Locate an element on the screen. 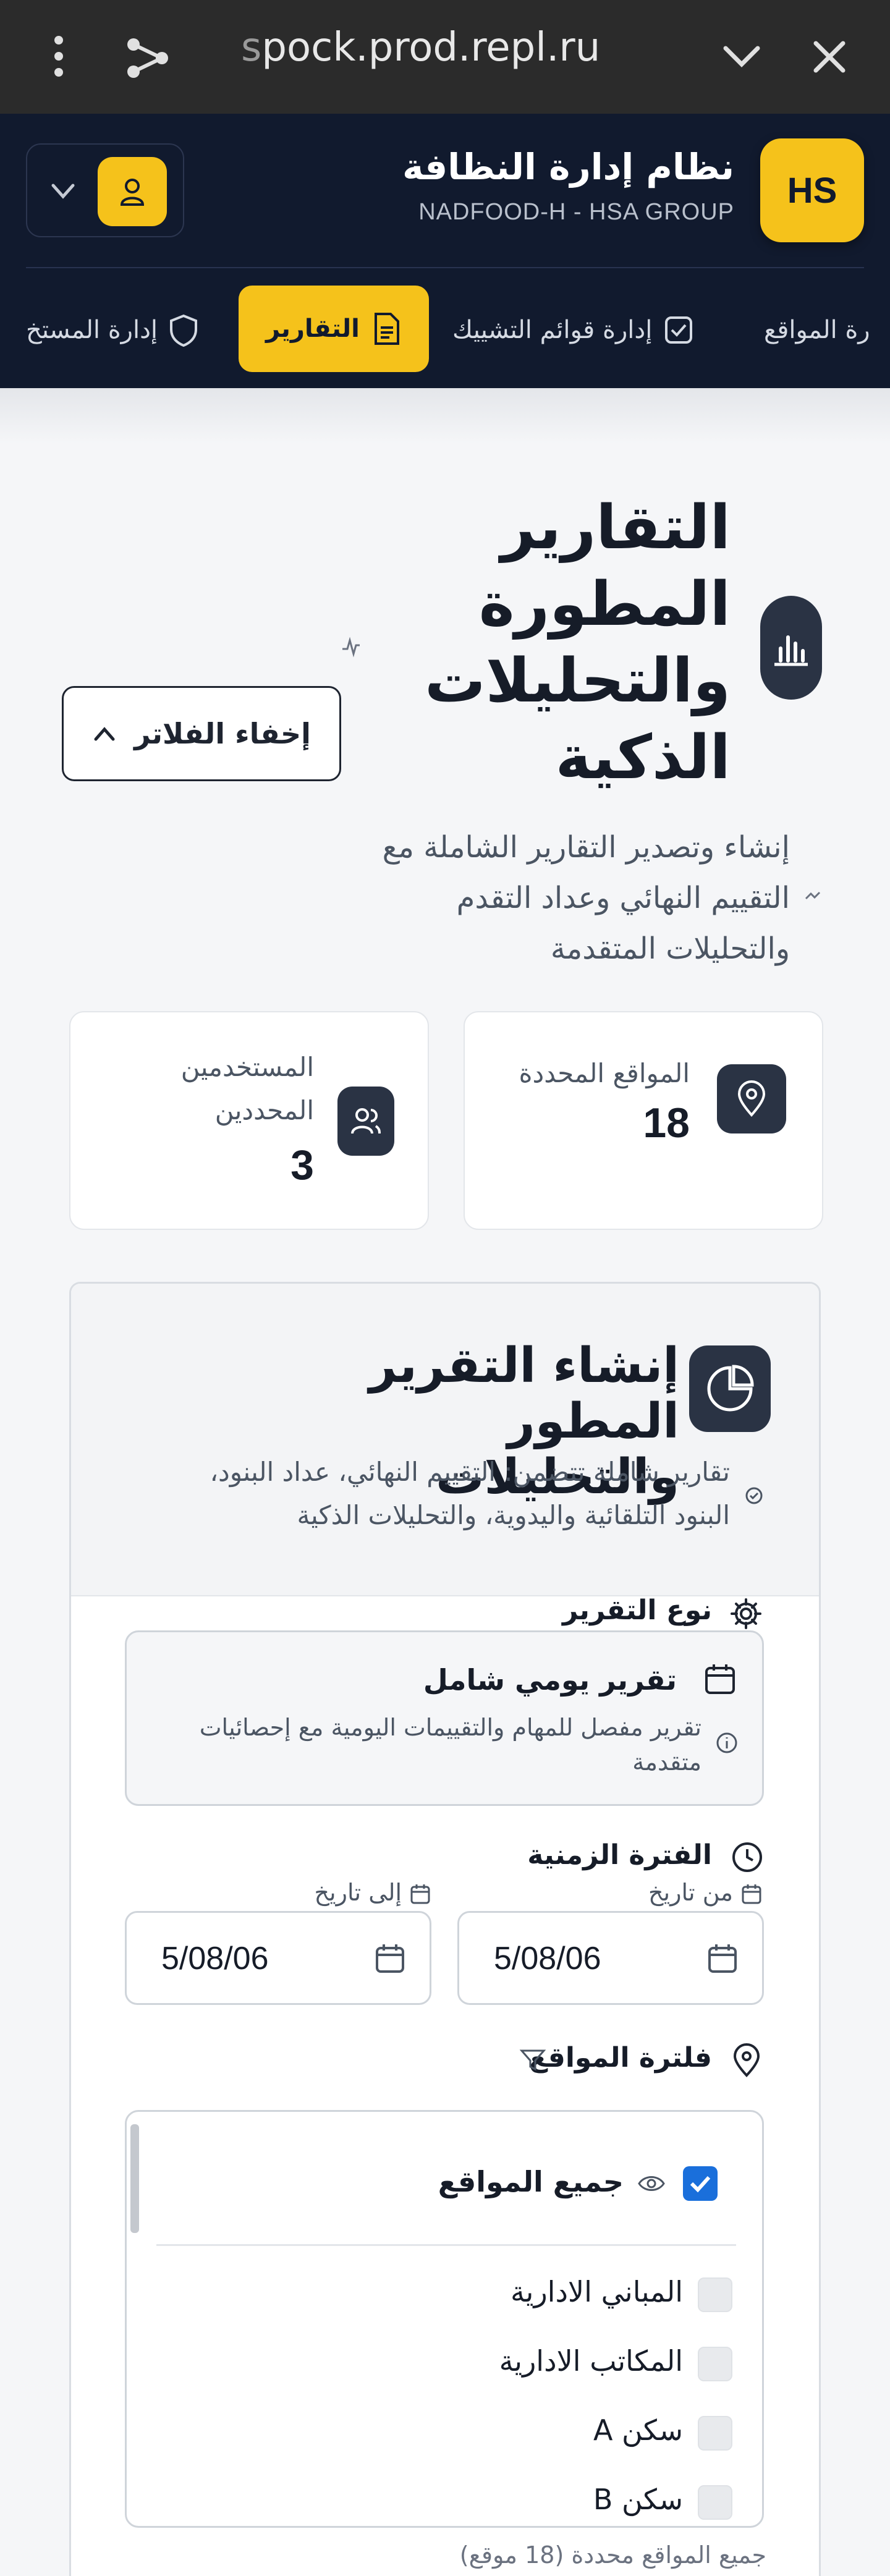  desc-line: متقدمة is located at coordinates (666, 1762).